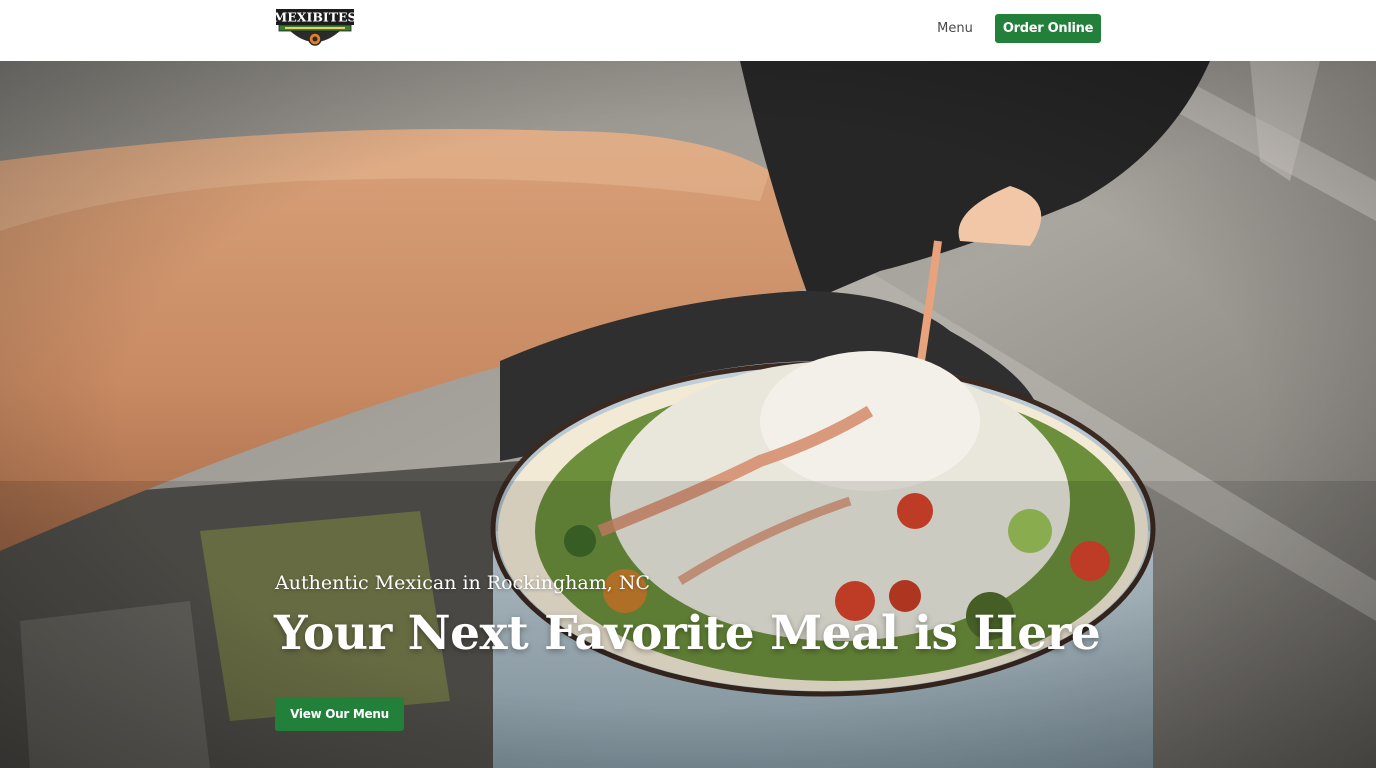 This screenshot has height=768, width=1376. Describe the element at coordinates (955, 28) in the screenshot. I see `nav-menu-link: Menu` at that location.